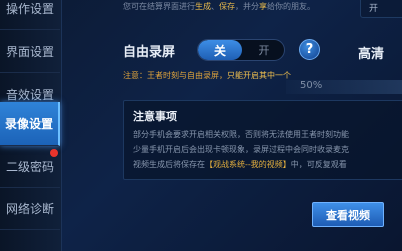  What do you see at coordinates (371, 54) in the screenshot?
I see `hd-label: 高清` at bounding box center [371, 54].